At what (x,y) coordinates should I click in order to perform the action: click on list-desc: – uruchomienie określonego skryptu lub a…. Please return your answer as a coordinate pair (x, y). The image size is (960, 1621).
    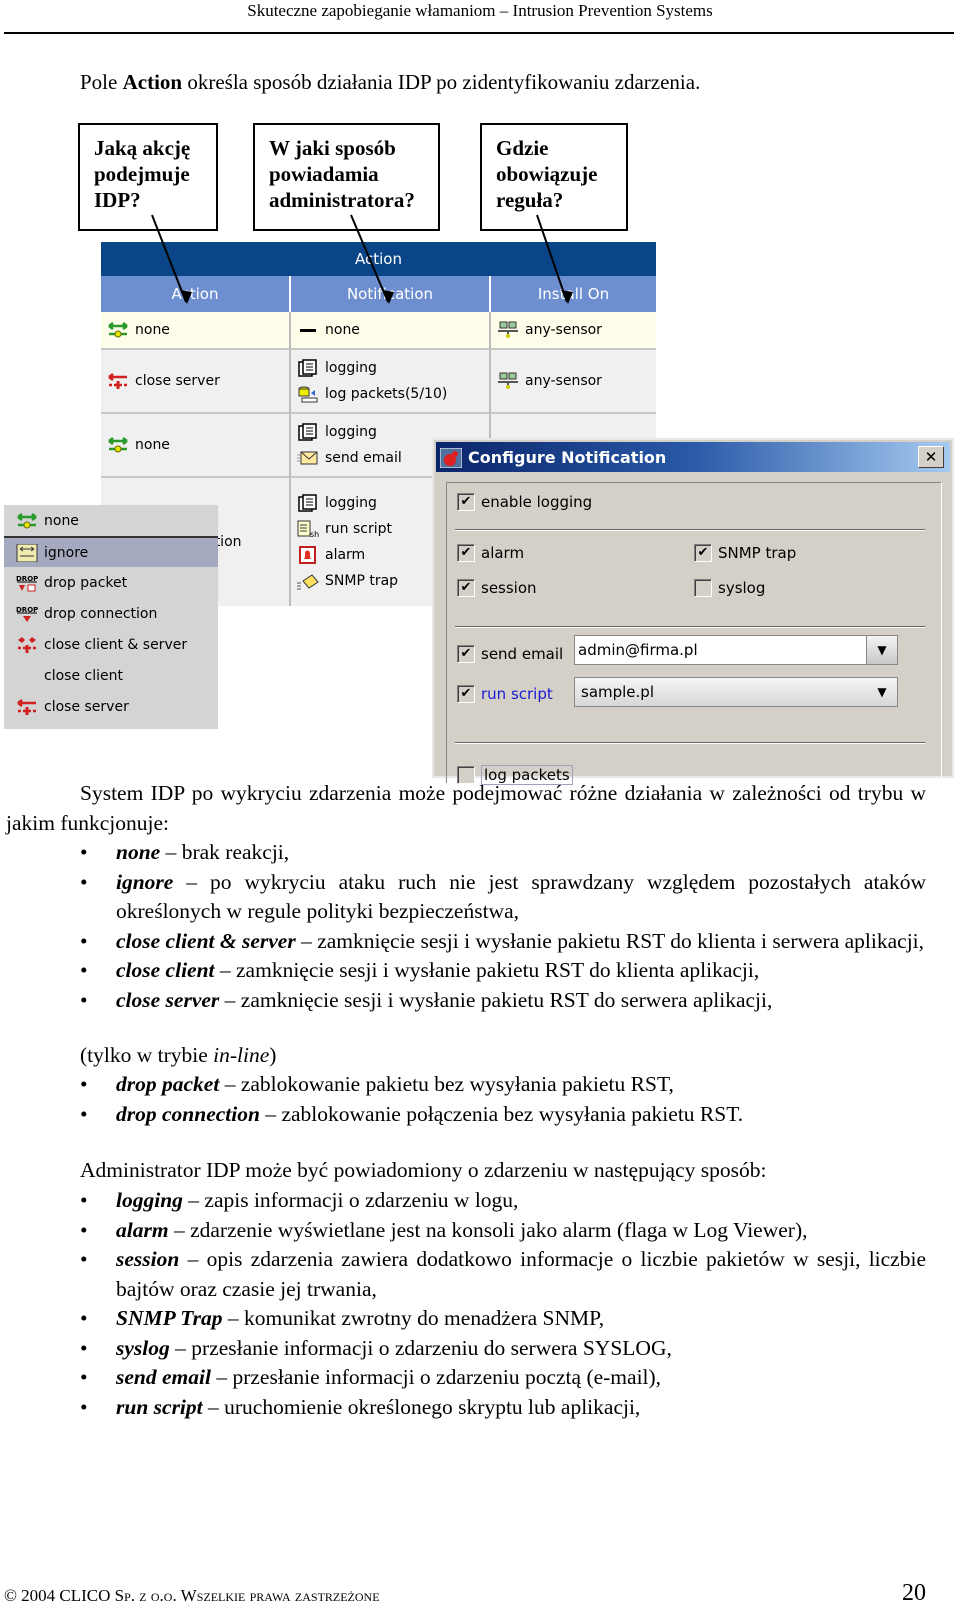
    Looking at the image, I should click on (421, 1406).